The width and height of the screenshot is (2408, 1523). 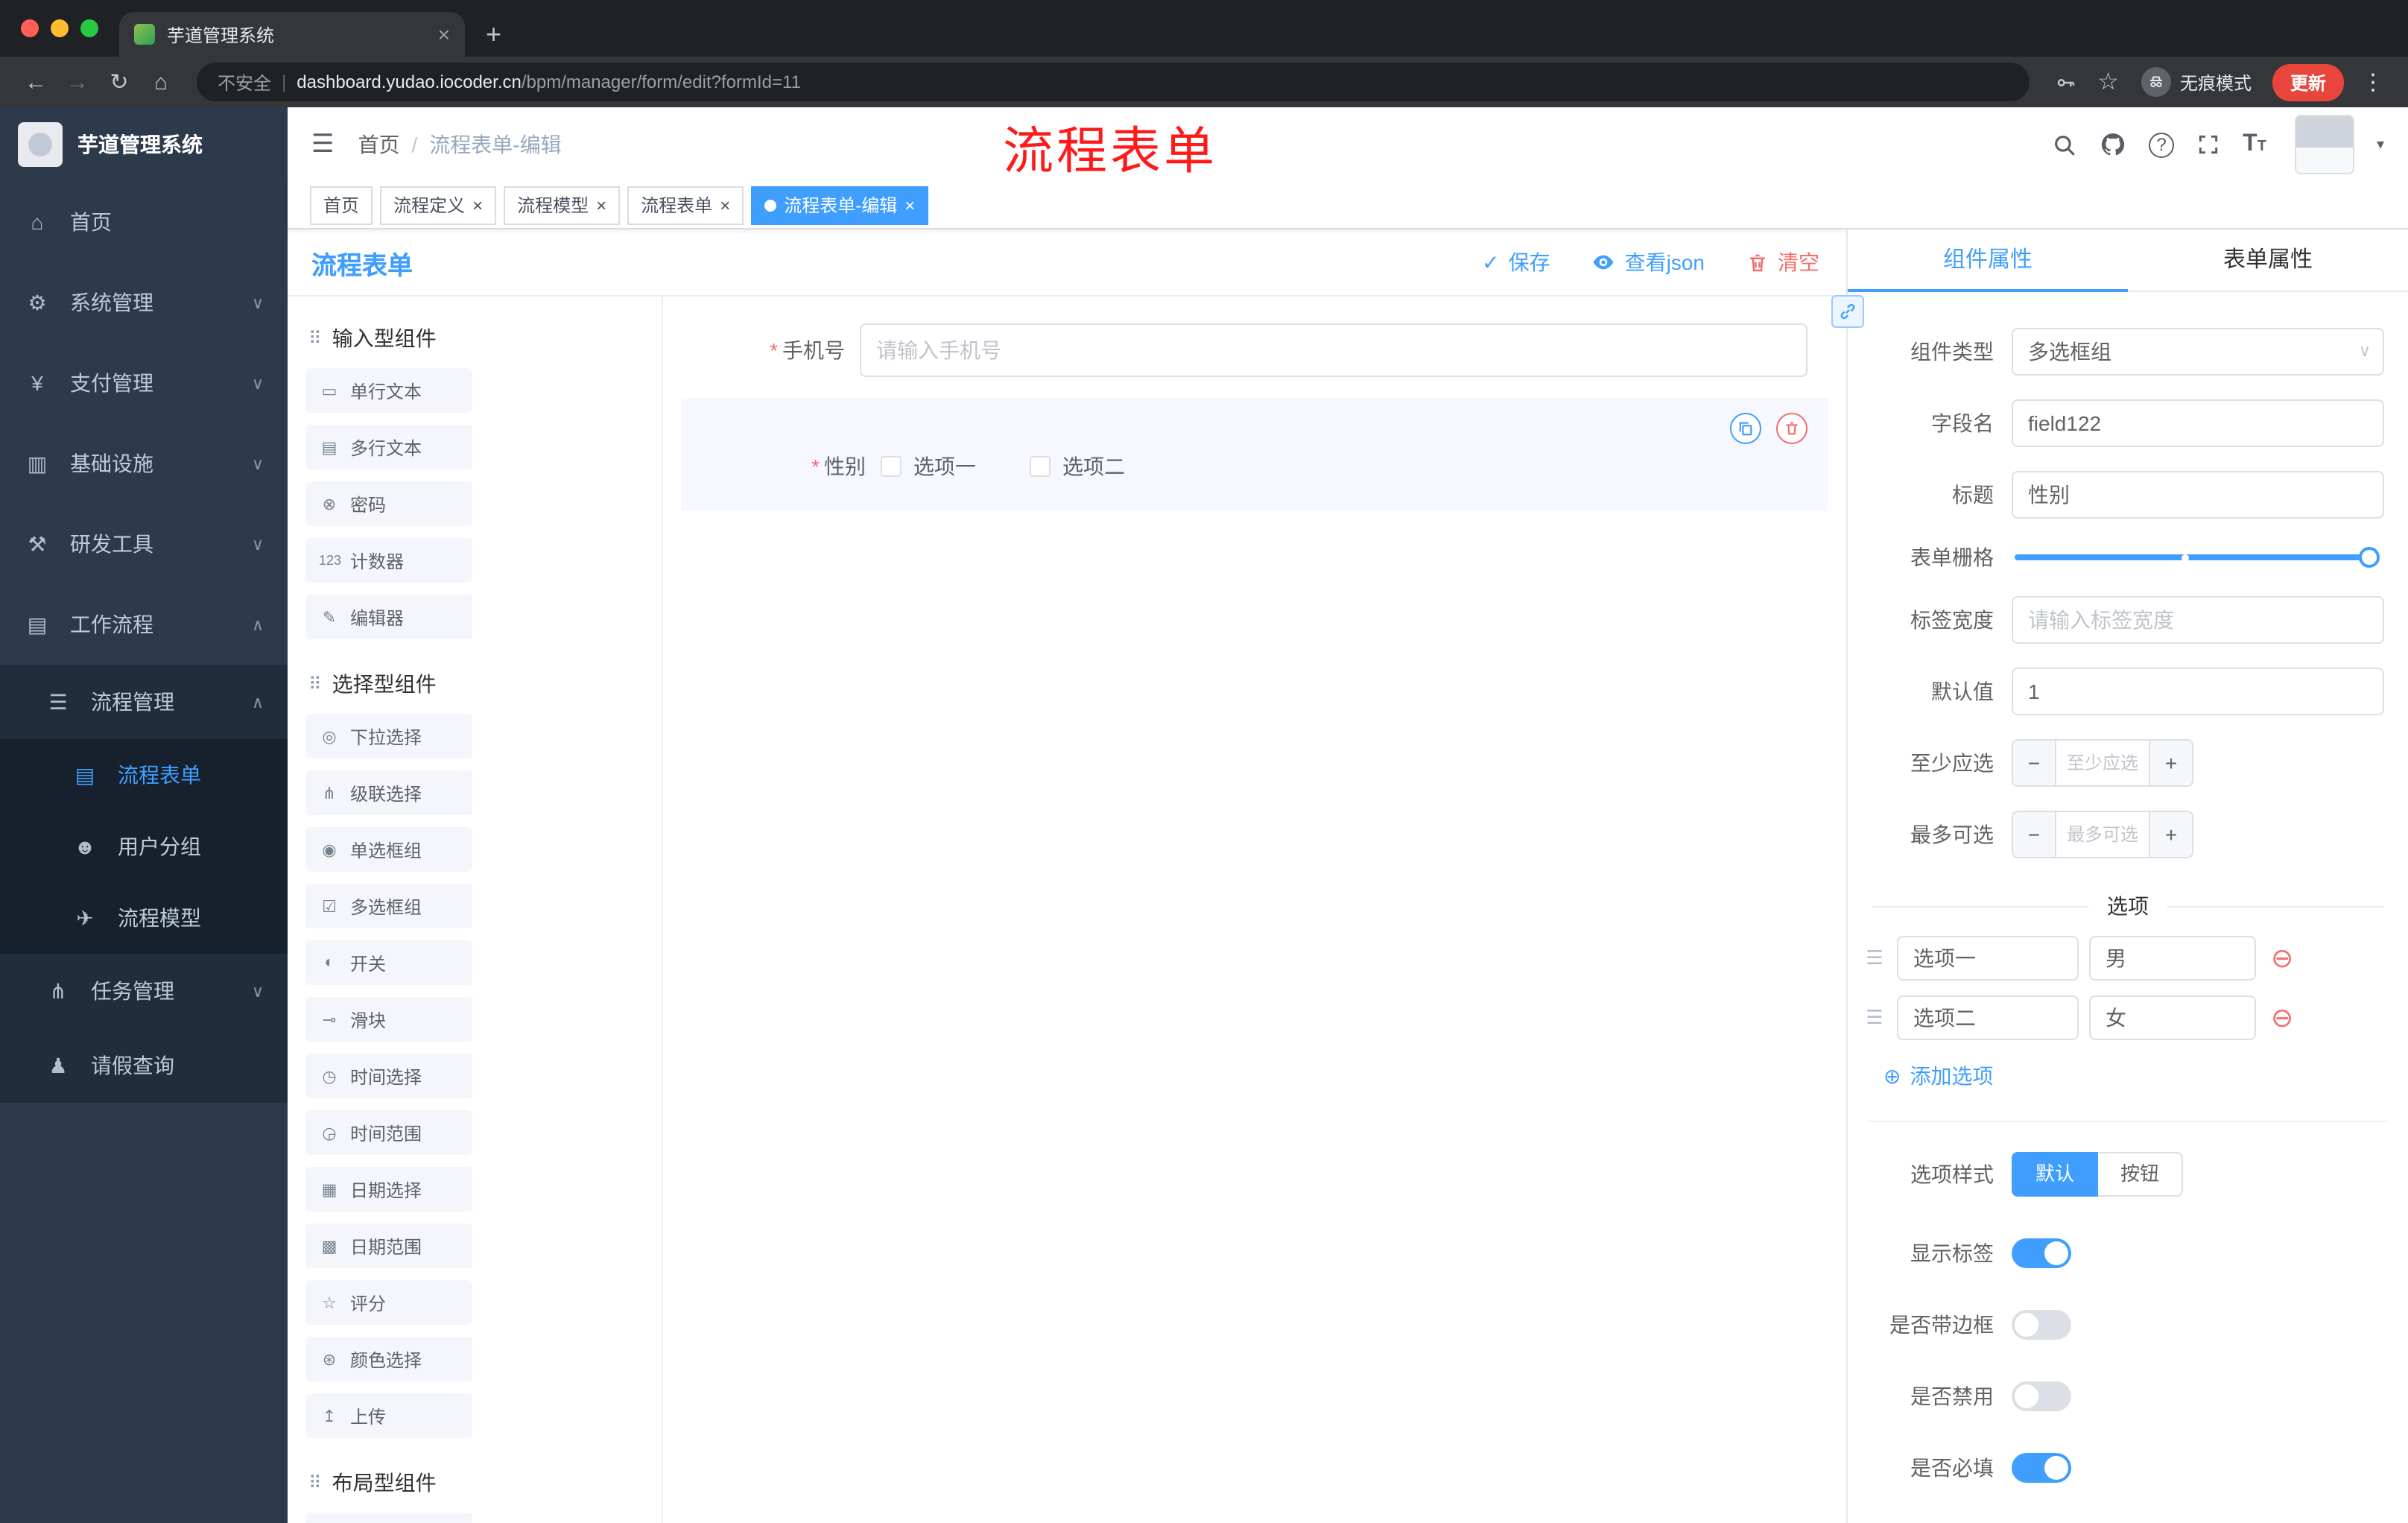 I want to click on minimize-window-button, so click(x=60, y=28).